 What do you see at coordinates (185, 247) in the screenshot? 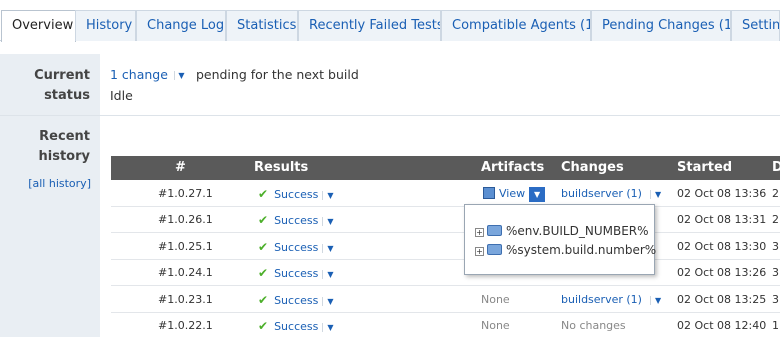
I see `build-number: #1.0.25.1` at bounding box center [185, 247].